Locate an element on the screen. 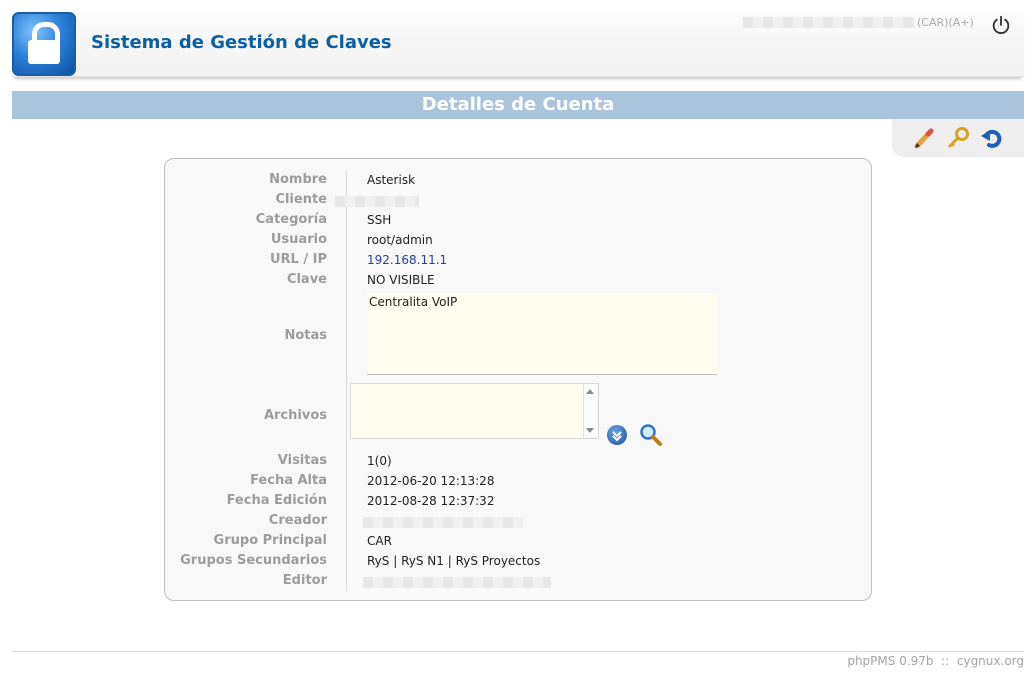  value-fecha-alta: 2012-06-20 12:13:28 is located at coordinates (431, 481).